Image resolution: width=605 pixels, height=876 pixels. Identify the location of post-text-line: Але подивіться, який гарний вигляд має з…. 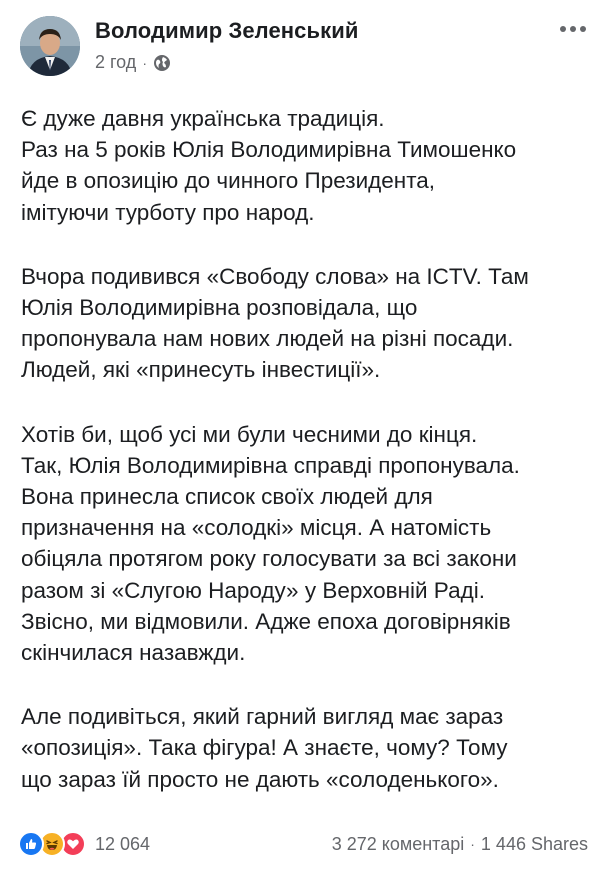
(262, 717).